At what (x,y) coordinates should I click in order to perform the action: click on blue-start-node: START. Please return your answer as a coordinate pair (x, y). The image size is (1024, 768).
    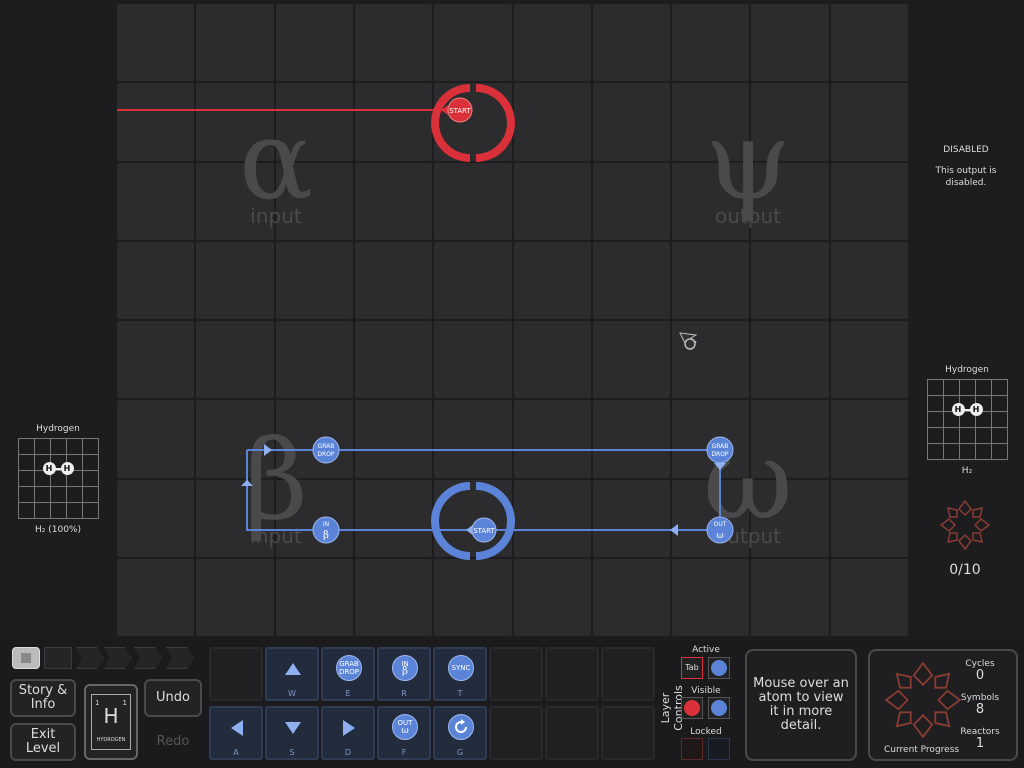
    Looking at the image, I should click on (484, 530).